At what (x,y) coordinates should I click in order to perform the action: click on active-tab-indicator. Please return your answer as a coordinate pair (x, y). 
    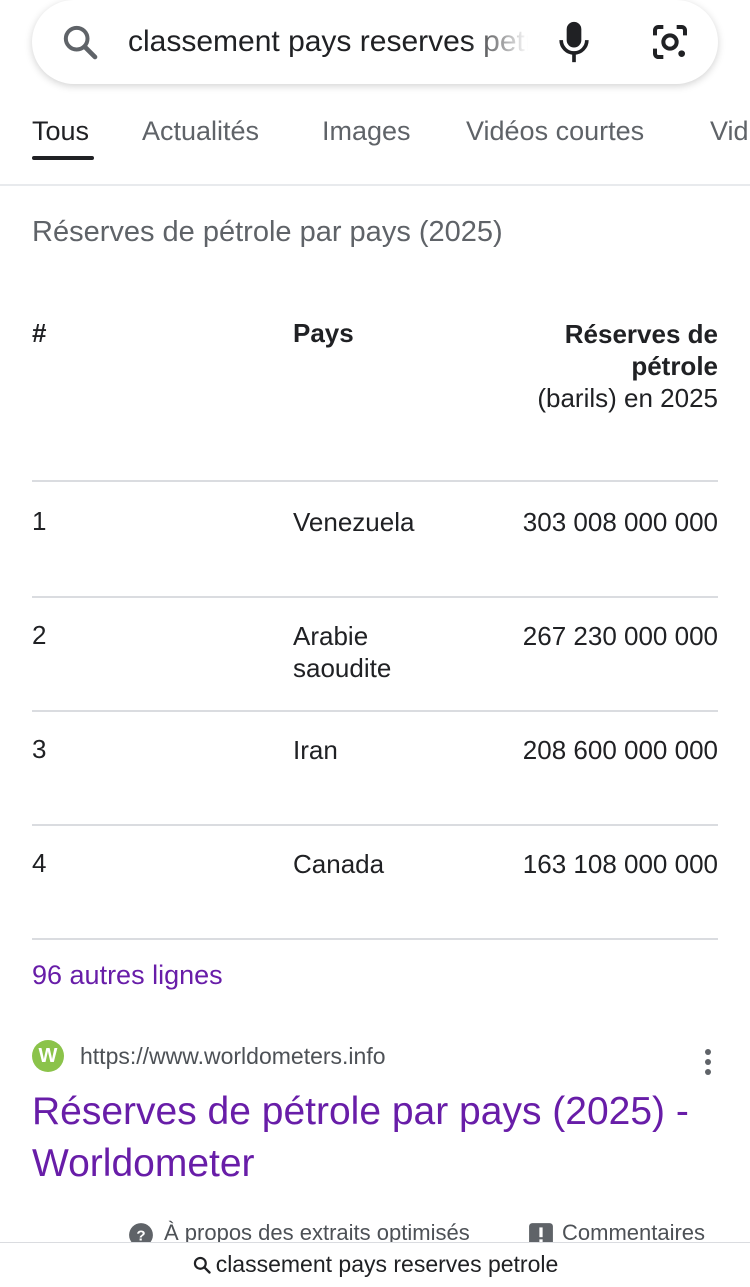
    Looking at the image, I should click on (63, 158).